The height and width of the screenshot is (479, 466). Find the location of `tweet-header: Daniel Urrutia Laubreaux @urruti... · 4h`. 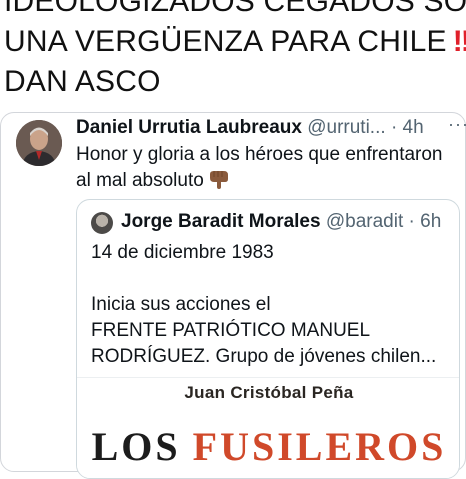

tweet-header: Daniel Urrutia Laubreaux @urruti... · 4h is located at coordinates (269, 128).